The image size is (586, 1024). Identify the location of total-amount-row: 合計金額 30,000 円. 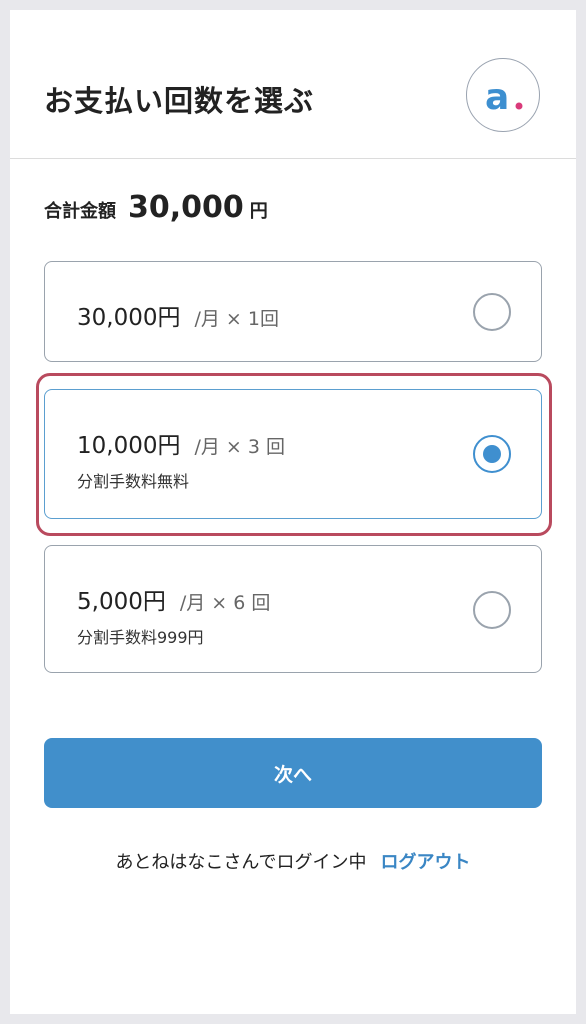
(156, 212).